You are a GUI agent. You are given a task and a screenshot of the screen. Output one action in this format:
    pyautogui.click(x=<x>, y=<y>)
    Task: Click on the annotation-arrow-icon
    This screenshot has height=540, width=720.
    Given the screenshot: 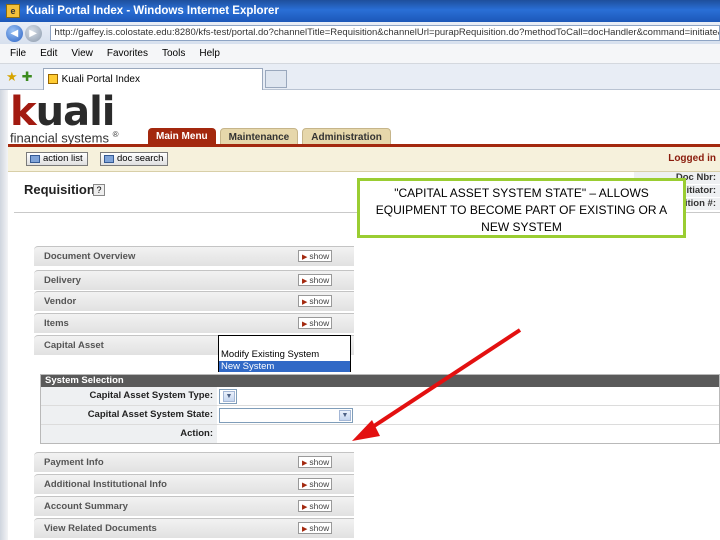 What is the action you would take?
    pyautogui.click(x=437, y=384)
    